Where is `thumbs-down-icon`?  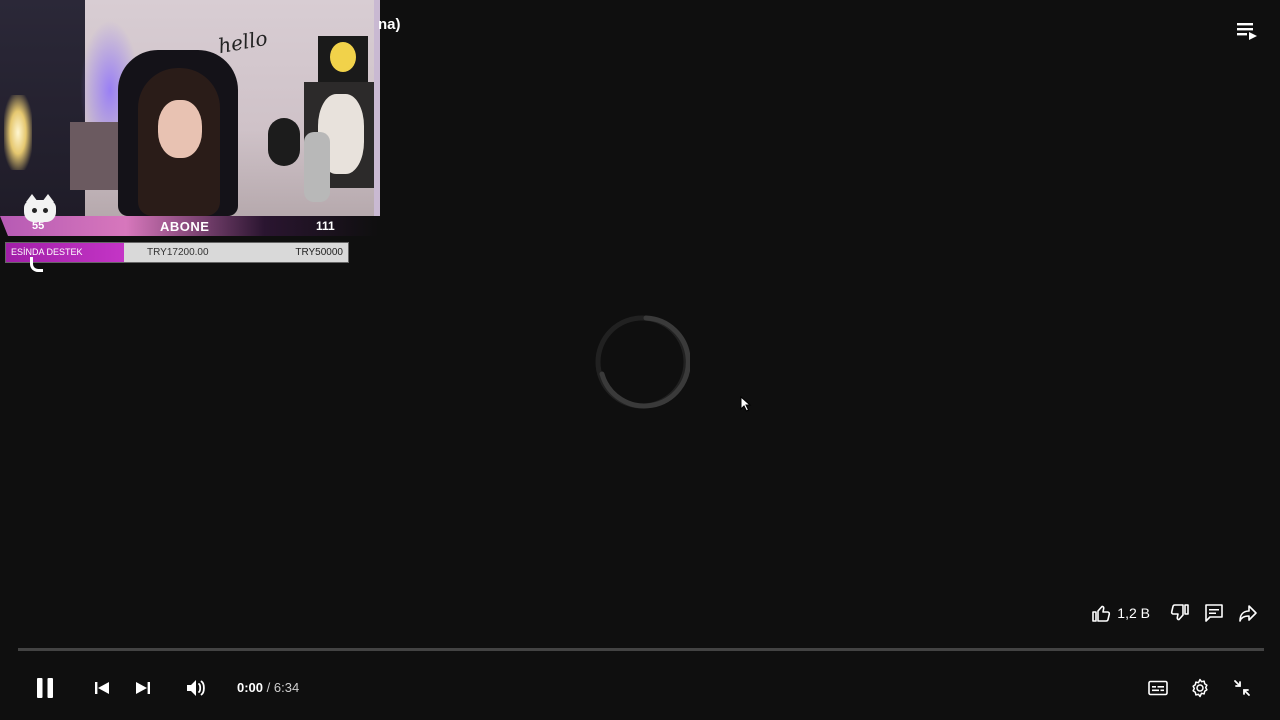 thumbs-down-icon is located at coordinates (1179, 612).